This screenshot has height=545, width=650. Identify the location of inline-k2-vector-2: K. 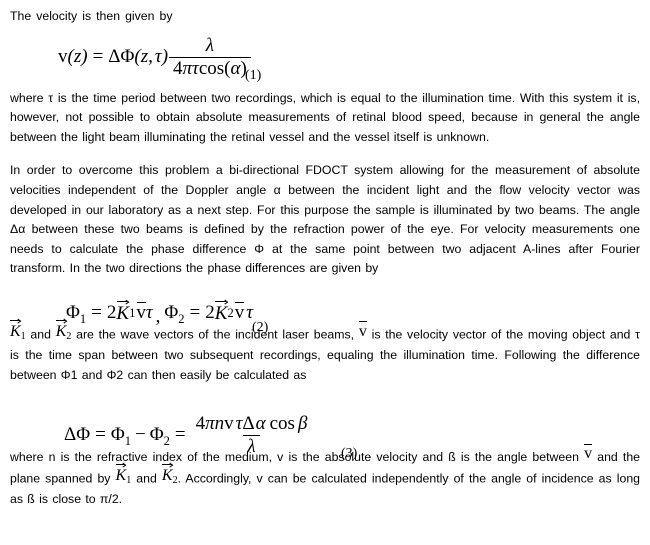
(167, 473).